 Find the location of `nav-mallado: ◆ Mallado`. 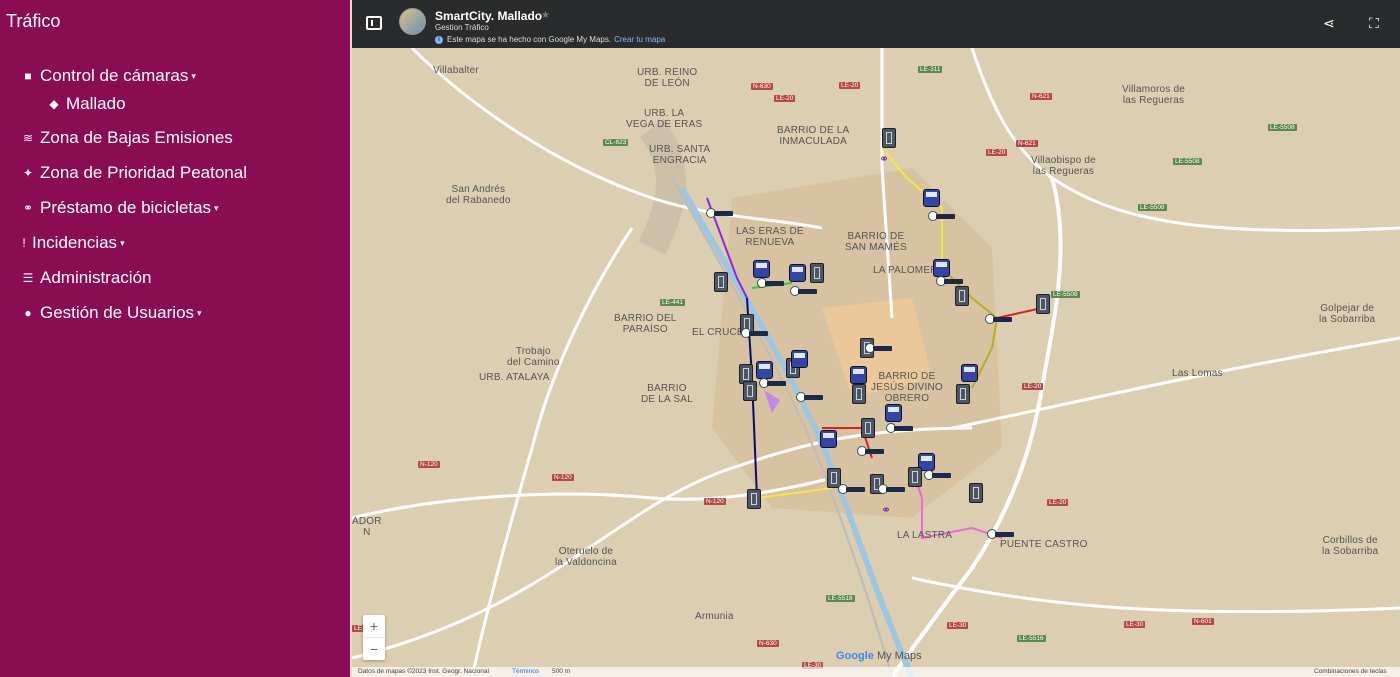

nav-mallado: ◆ Mallado is located at coordinates (175, 104).